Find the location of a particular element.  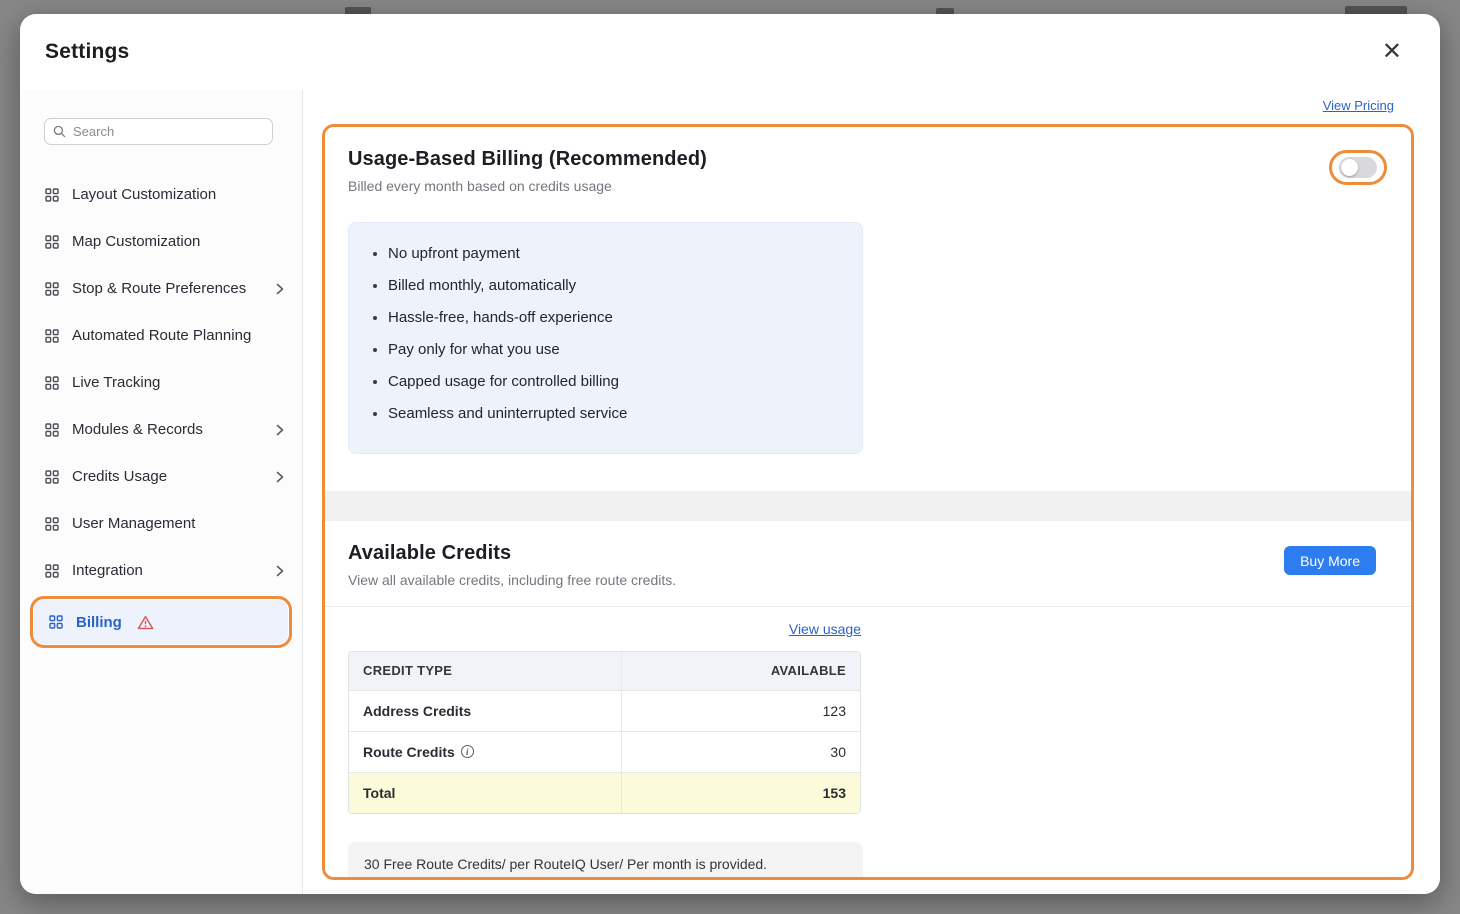

sidebar-item-billing: Billing is located at coordinates (161, 622).